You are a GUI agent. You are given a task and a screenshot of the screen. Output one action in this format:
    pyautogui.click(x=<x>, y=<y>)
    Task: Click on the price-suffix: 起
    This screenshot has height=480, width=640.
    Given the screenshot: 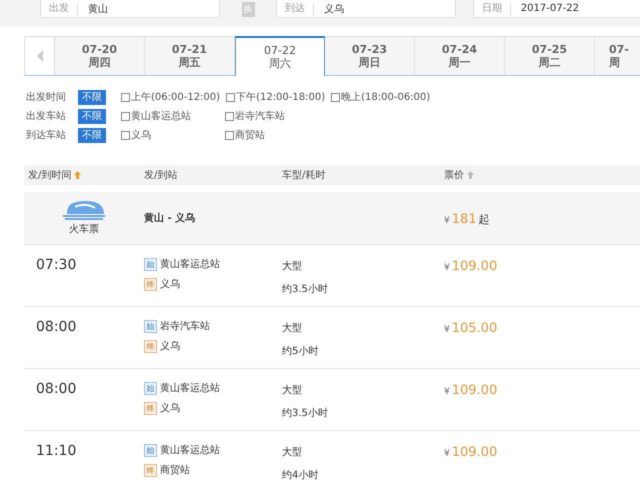 What is the action you would take?
    pyautogui.click(x=484, y=219)
    